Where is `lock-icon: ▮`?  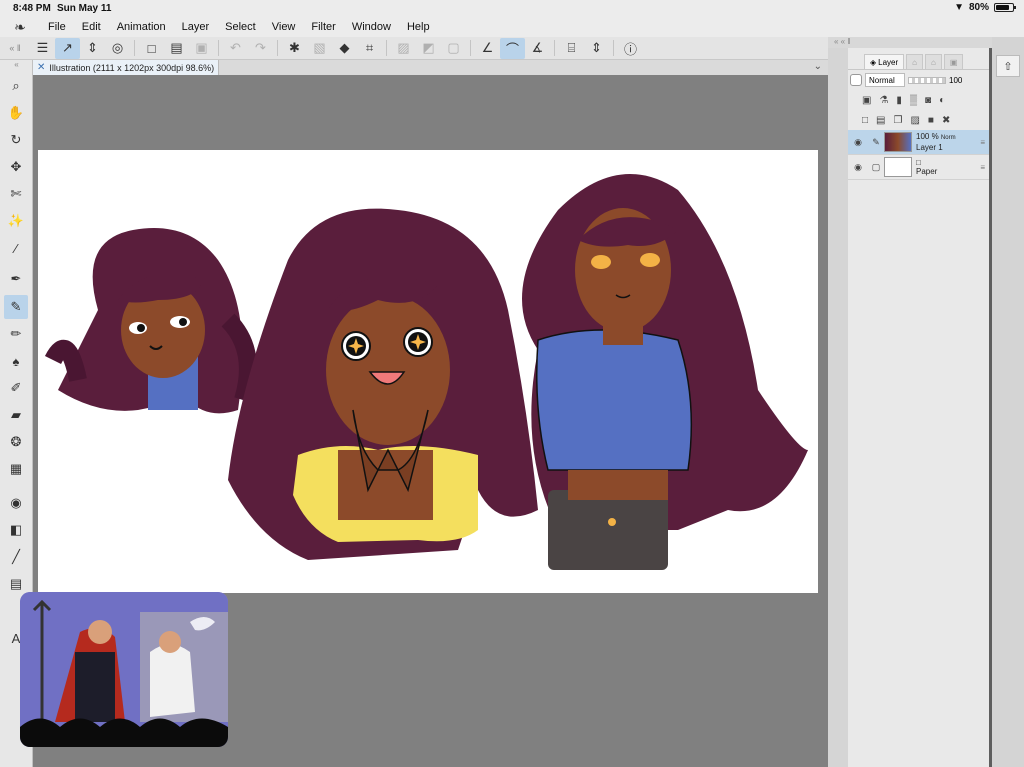
lock-icon: ▮ is located at coordinates (899, 100).